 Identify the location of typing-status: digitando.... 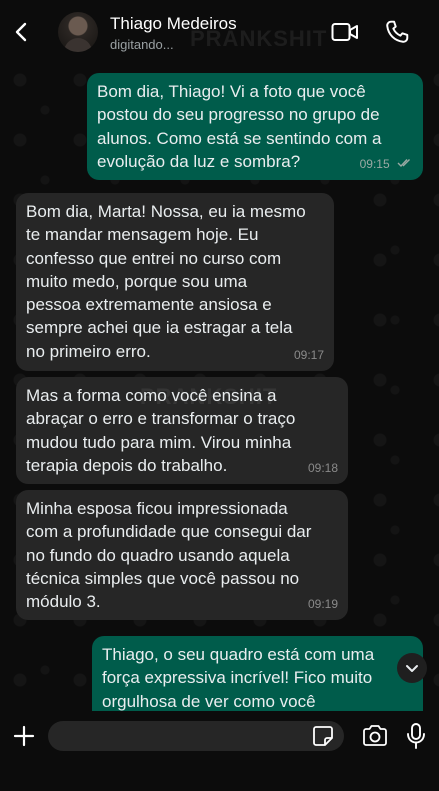
(142, 44).